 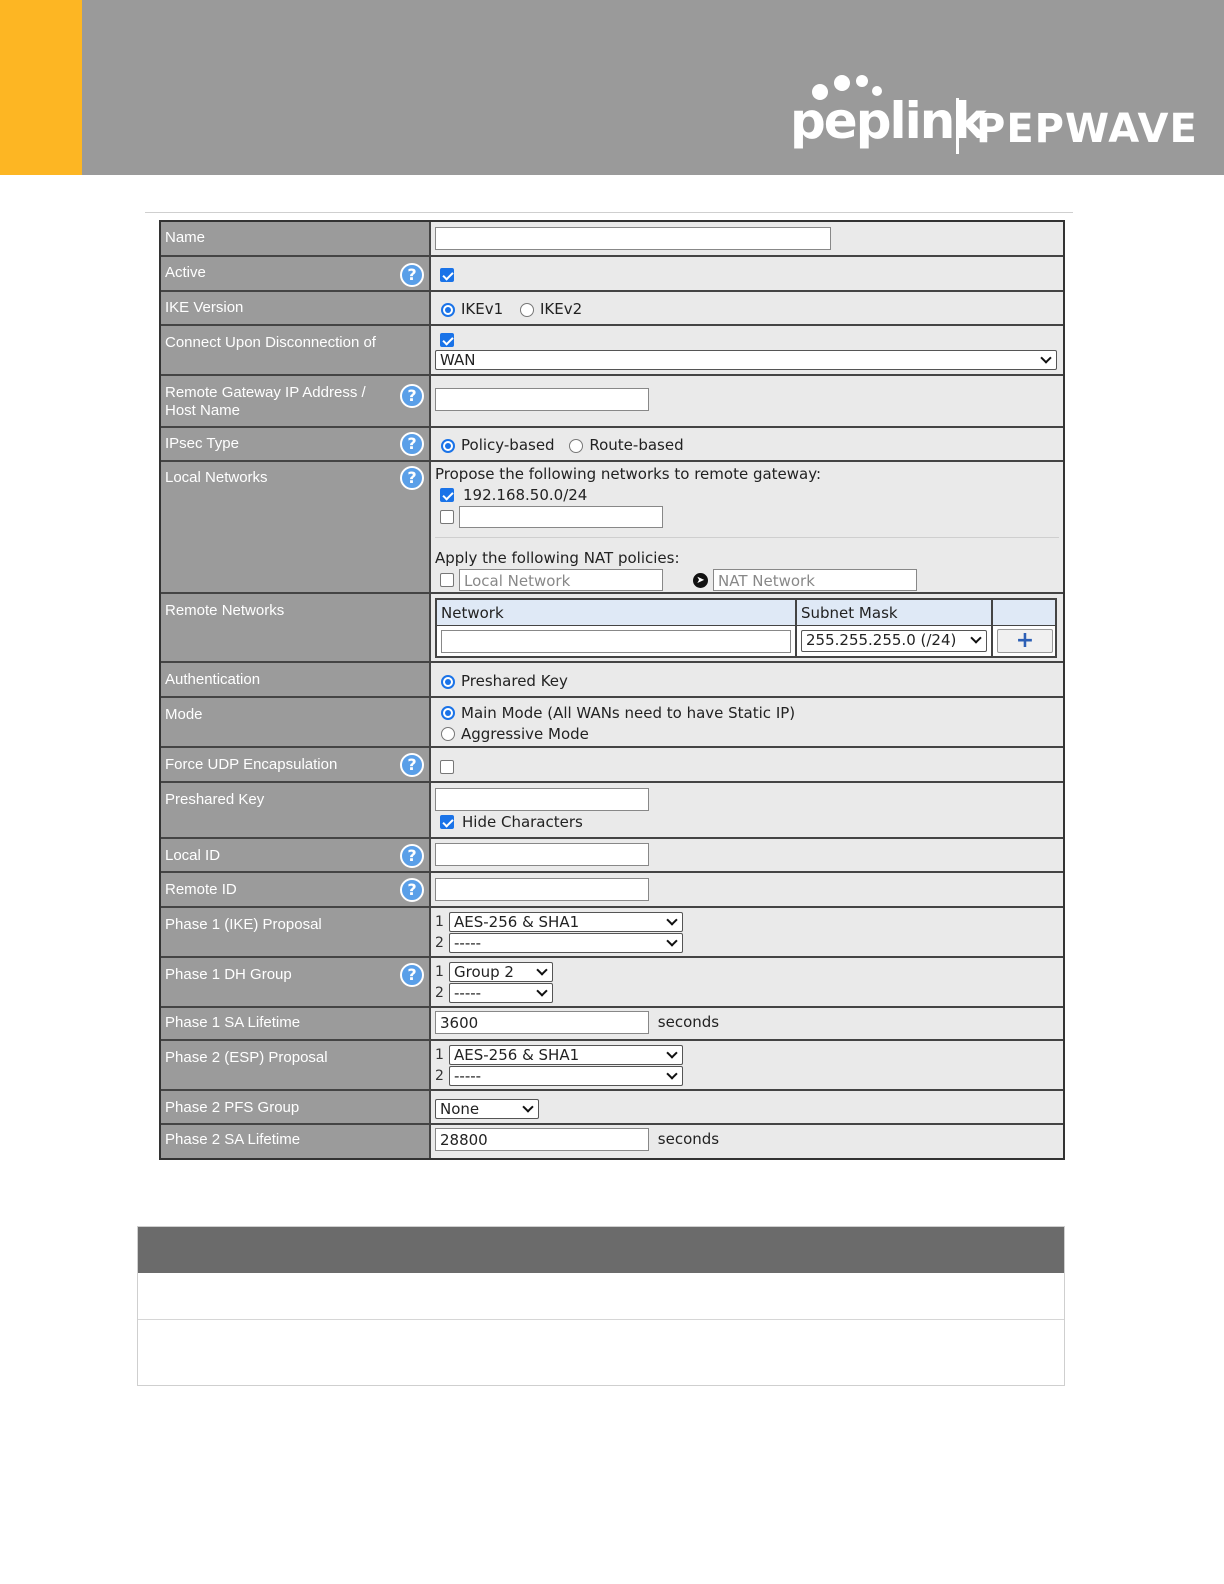 I want to click on label-remote-id: Remote ID, so click(x=201, y=889).